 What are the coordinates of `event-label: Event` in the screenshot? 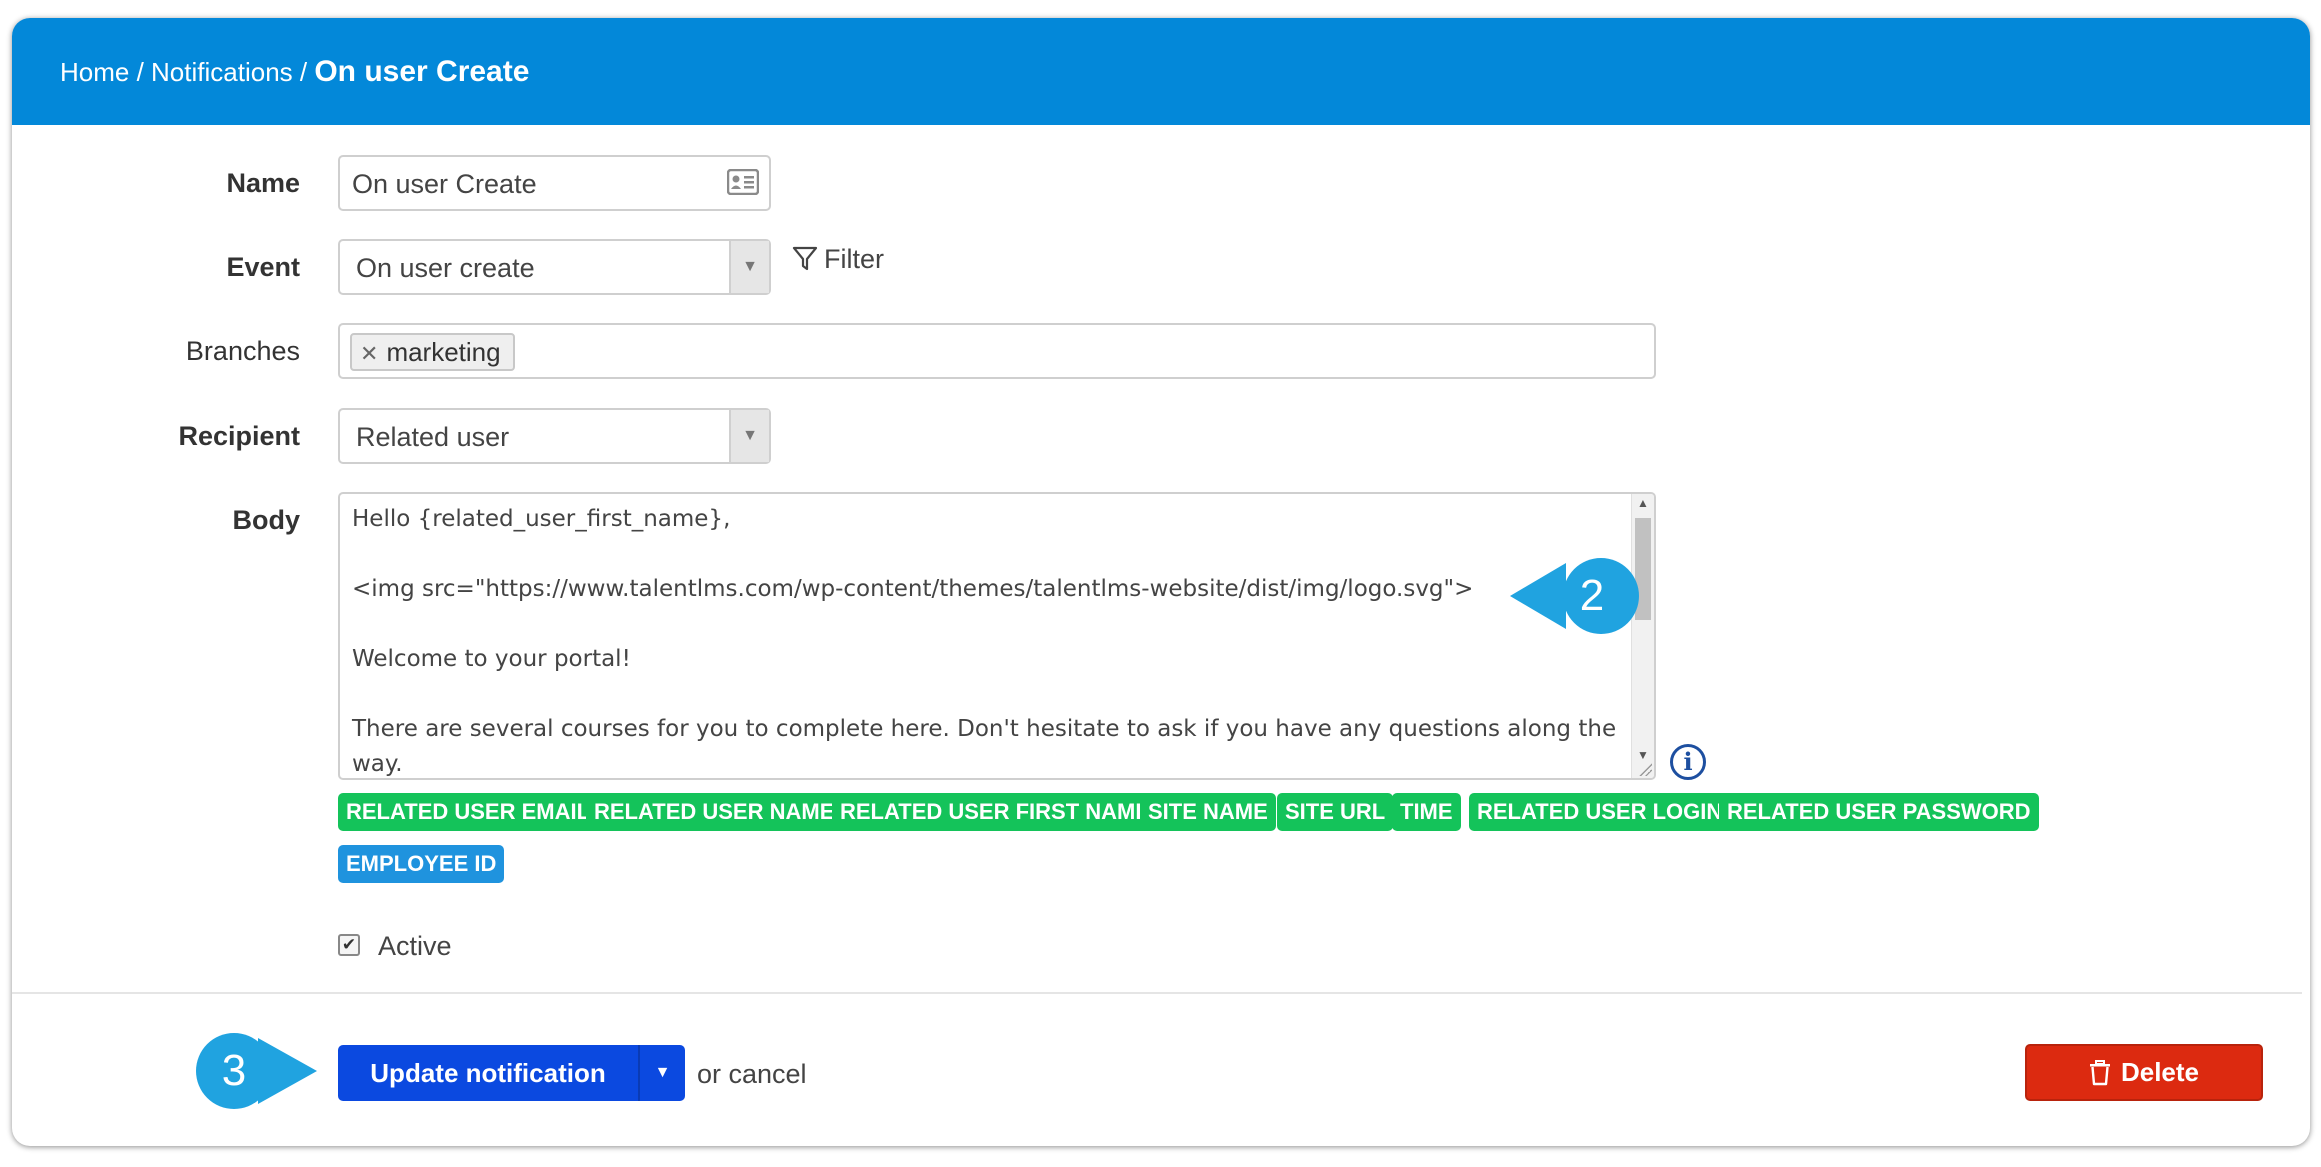 It's located at (263, 267).